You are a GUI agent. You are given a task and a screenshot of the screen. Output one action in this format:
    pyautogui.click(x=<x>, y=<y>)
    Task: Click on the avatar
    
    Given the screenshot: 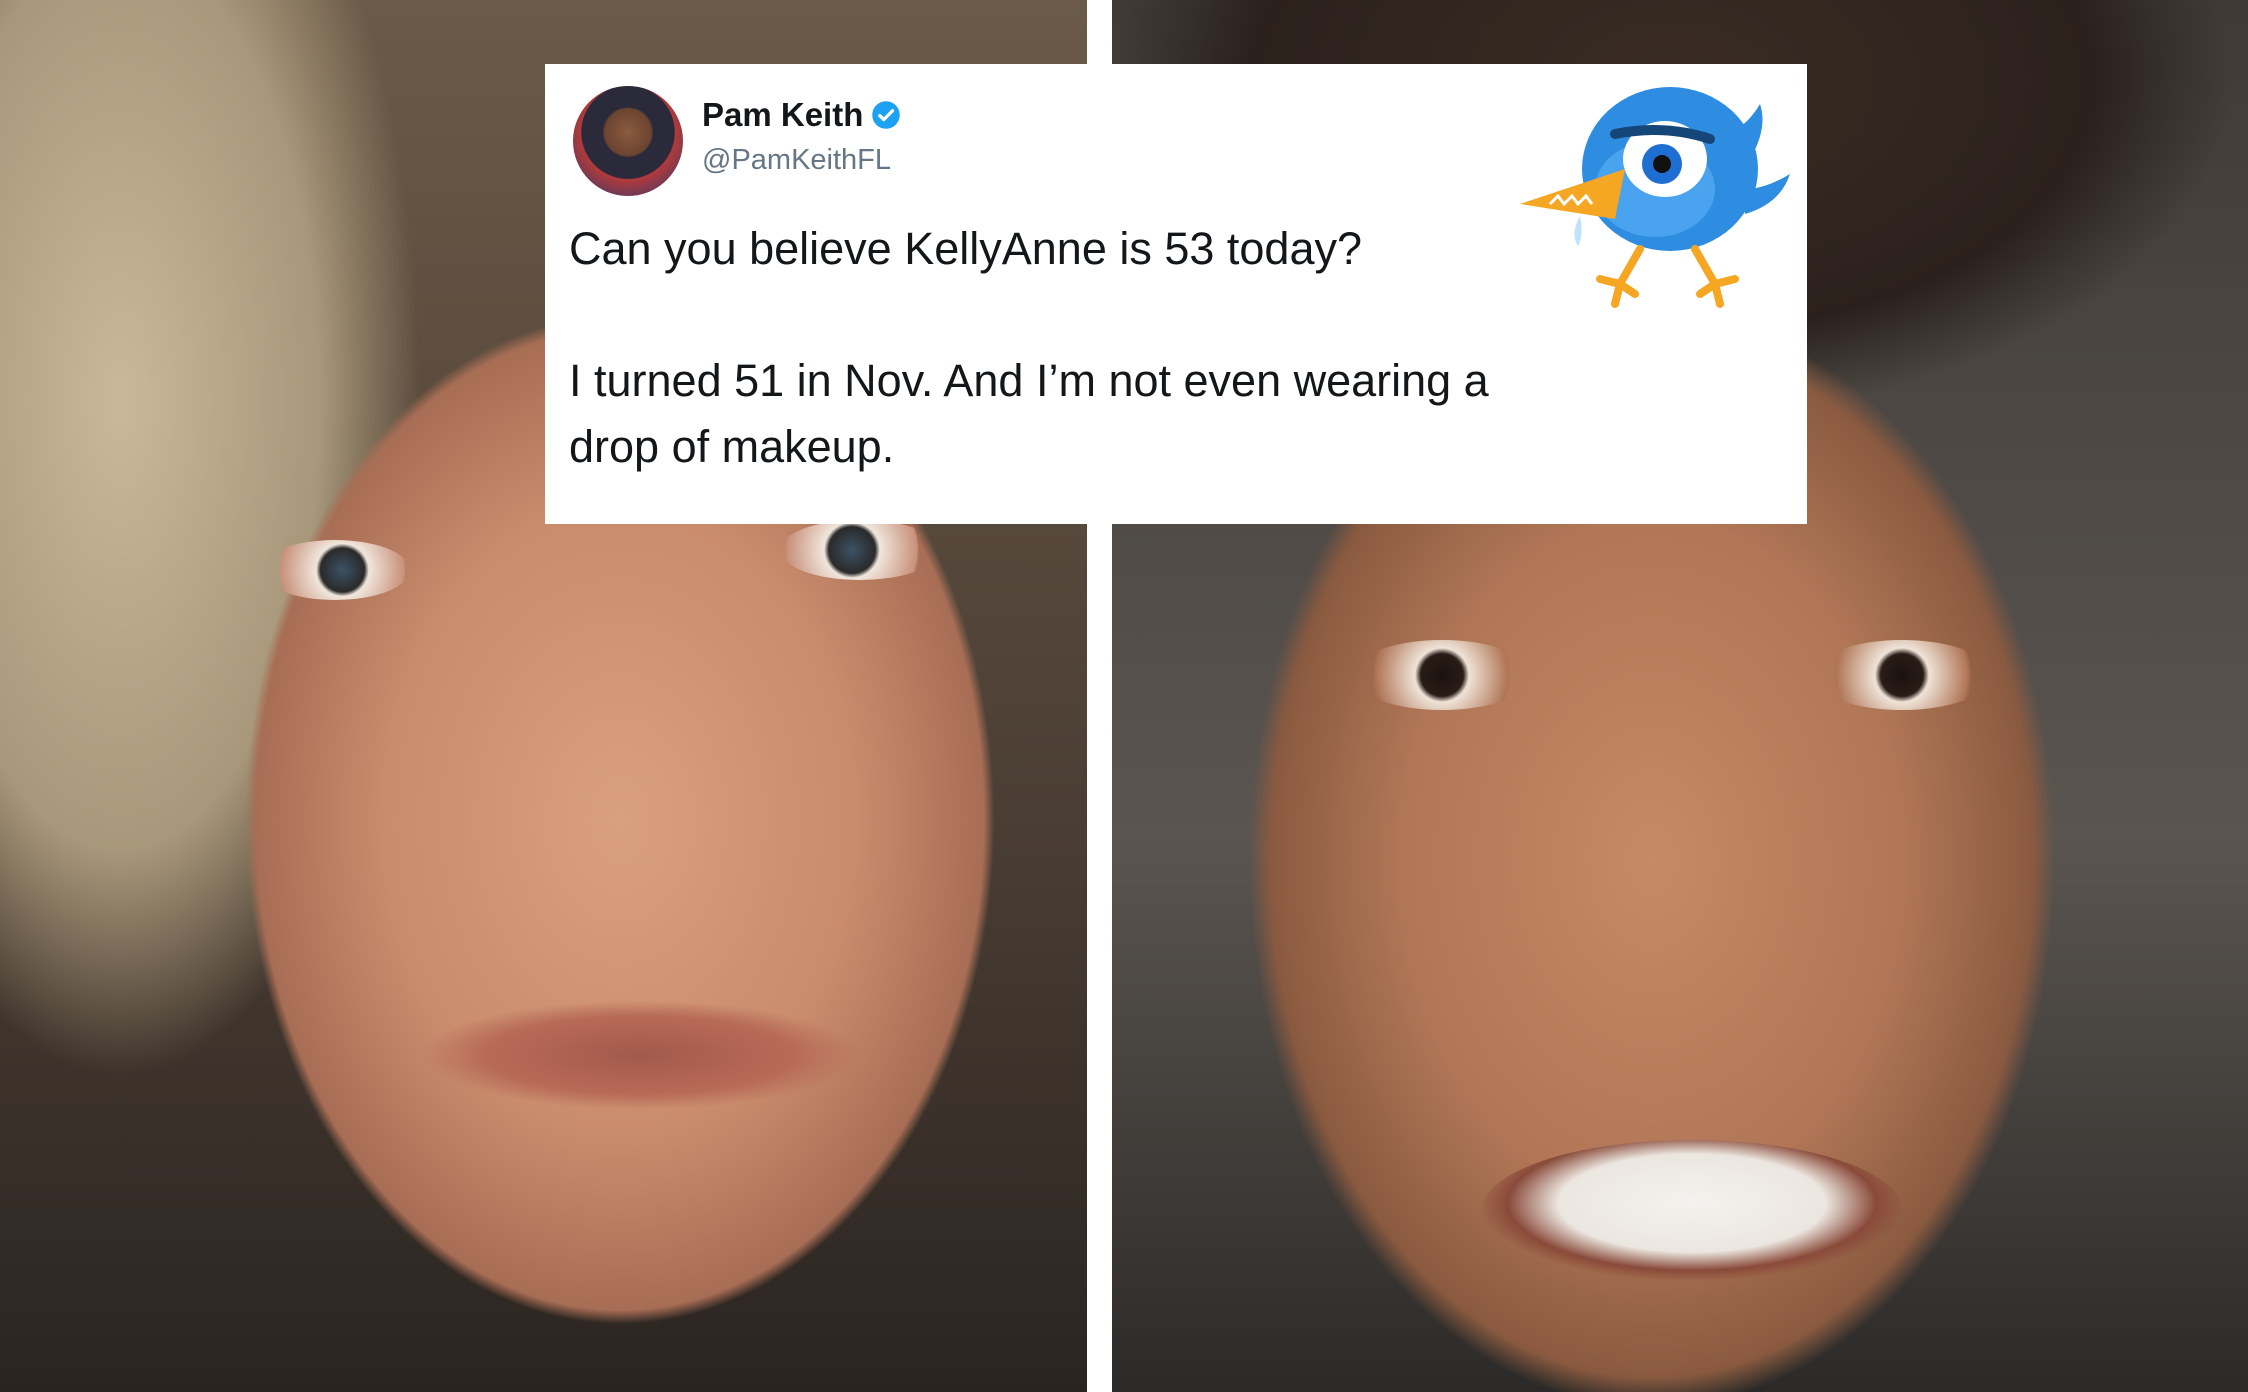 What is the action you would take?
    pyautogui.click(x=628, y=141)
    